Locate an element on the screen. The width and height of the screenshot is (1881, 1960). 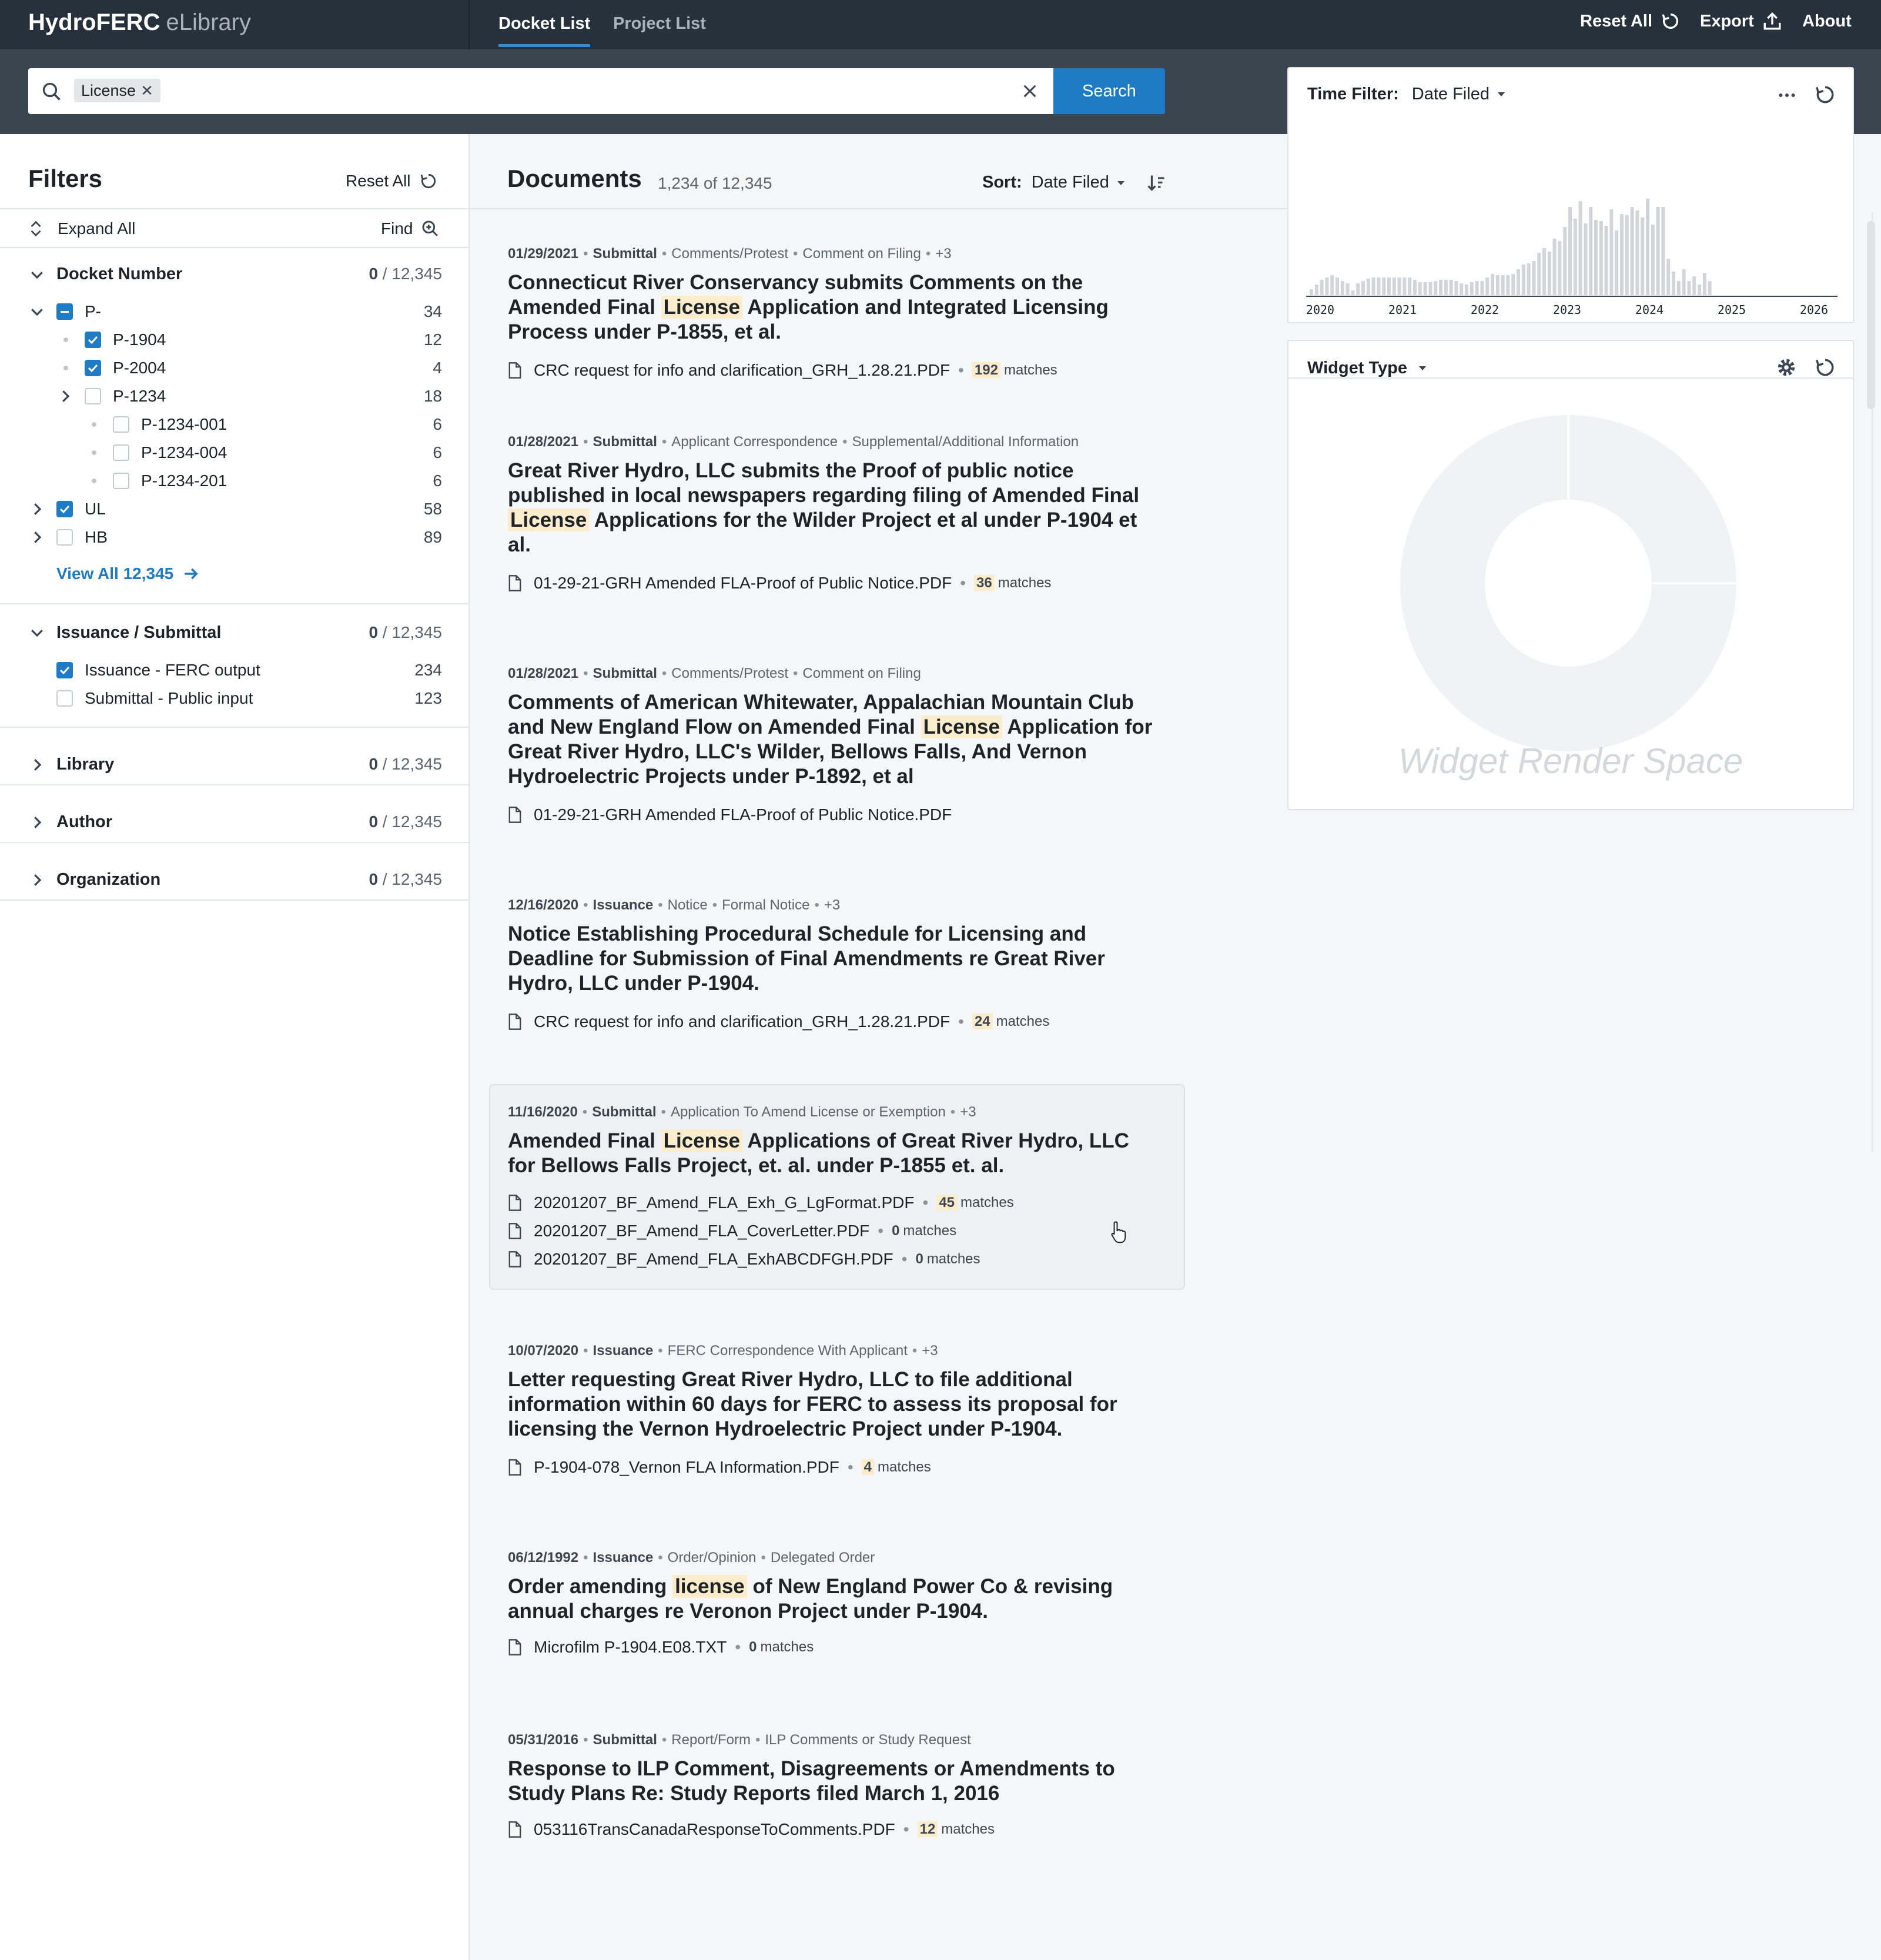
author-heading: Author is located at coordinates (84, 822).